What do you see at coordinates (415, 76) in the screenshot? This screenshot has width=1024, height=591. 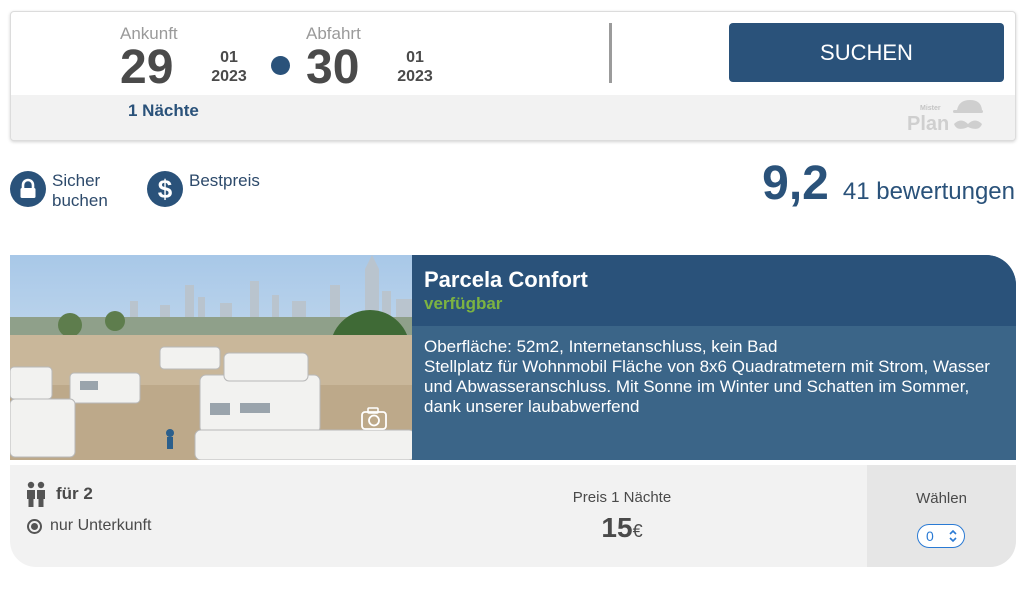 I see `departure-year: 2023` at bounding box center [415, 76].